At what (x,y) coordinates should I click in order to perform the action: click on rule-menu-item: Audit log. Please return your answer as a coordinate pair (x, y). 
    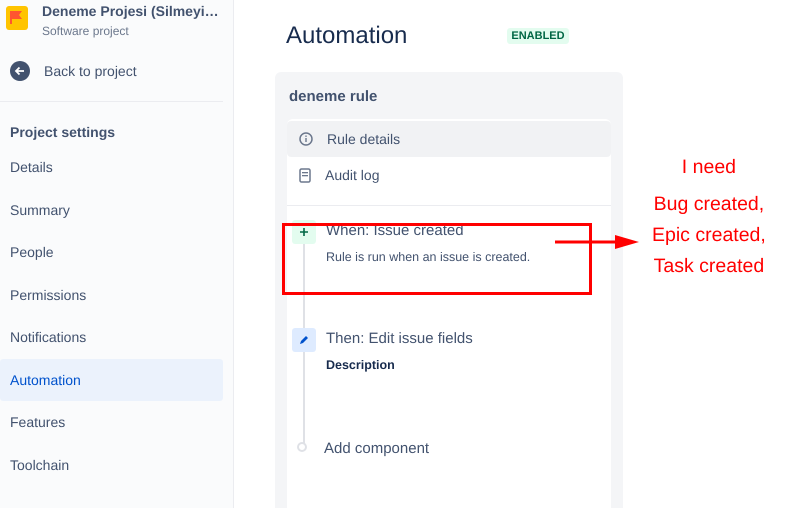
    Looking at the image, I should click on (449, 175).